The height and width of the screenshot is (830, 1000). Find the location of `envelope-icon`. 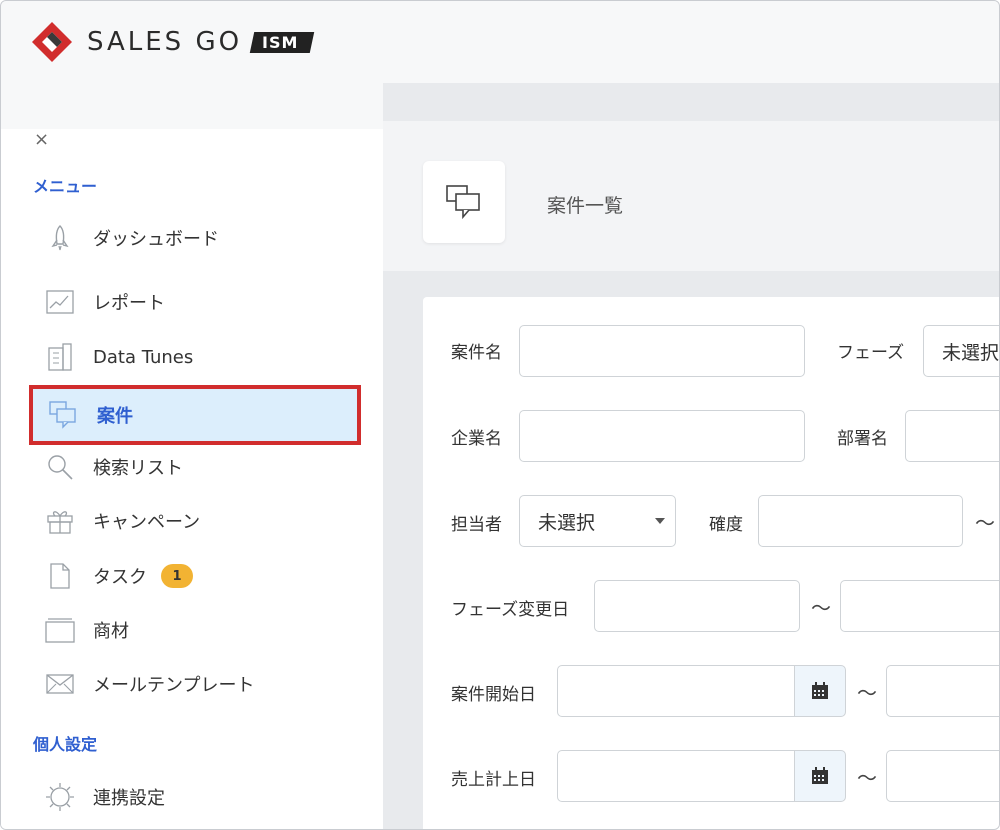

envelope-icon is located at coordinates (60, 684).